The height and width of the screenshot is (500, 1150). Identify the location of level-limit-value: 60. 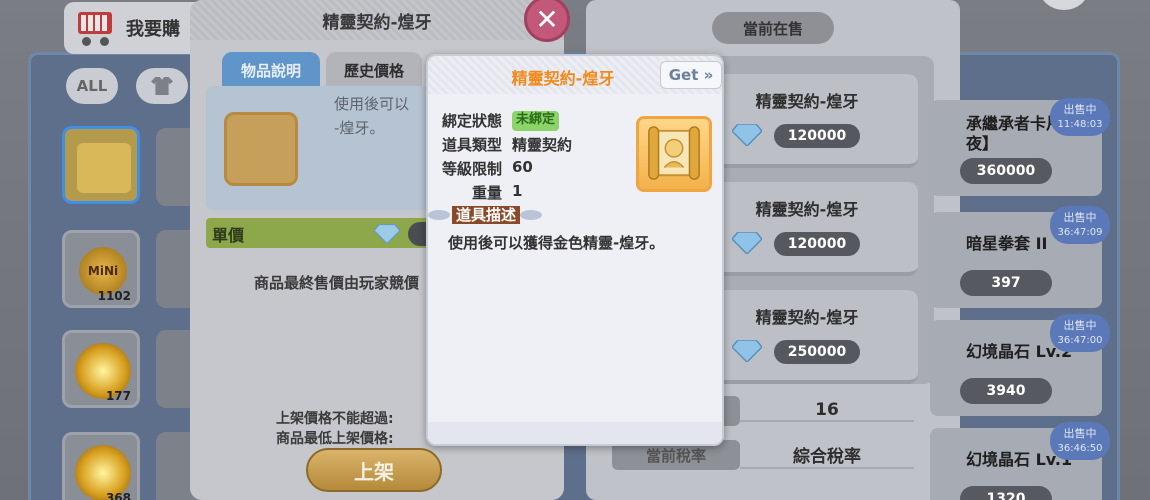
(522, 167).